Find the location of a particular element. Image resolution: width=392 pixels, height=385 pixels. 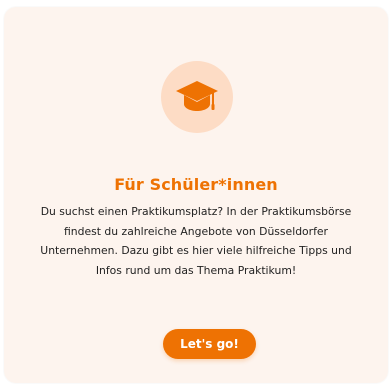

lets-go-button: Let's go! is located at coordinates (209, 344).